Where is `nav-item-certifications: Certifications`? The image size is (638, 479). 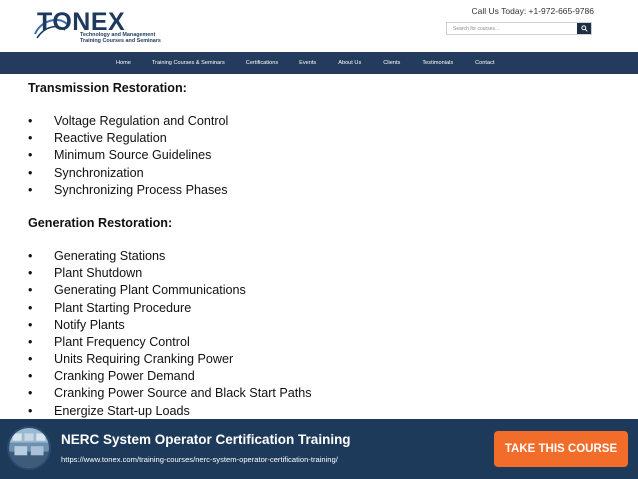
nav-item-certifications: Certifications is located at coordinates (262, 63).